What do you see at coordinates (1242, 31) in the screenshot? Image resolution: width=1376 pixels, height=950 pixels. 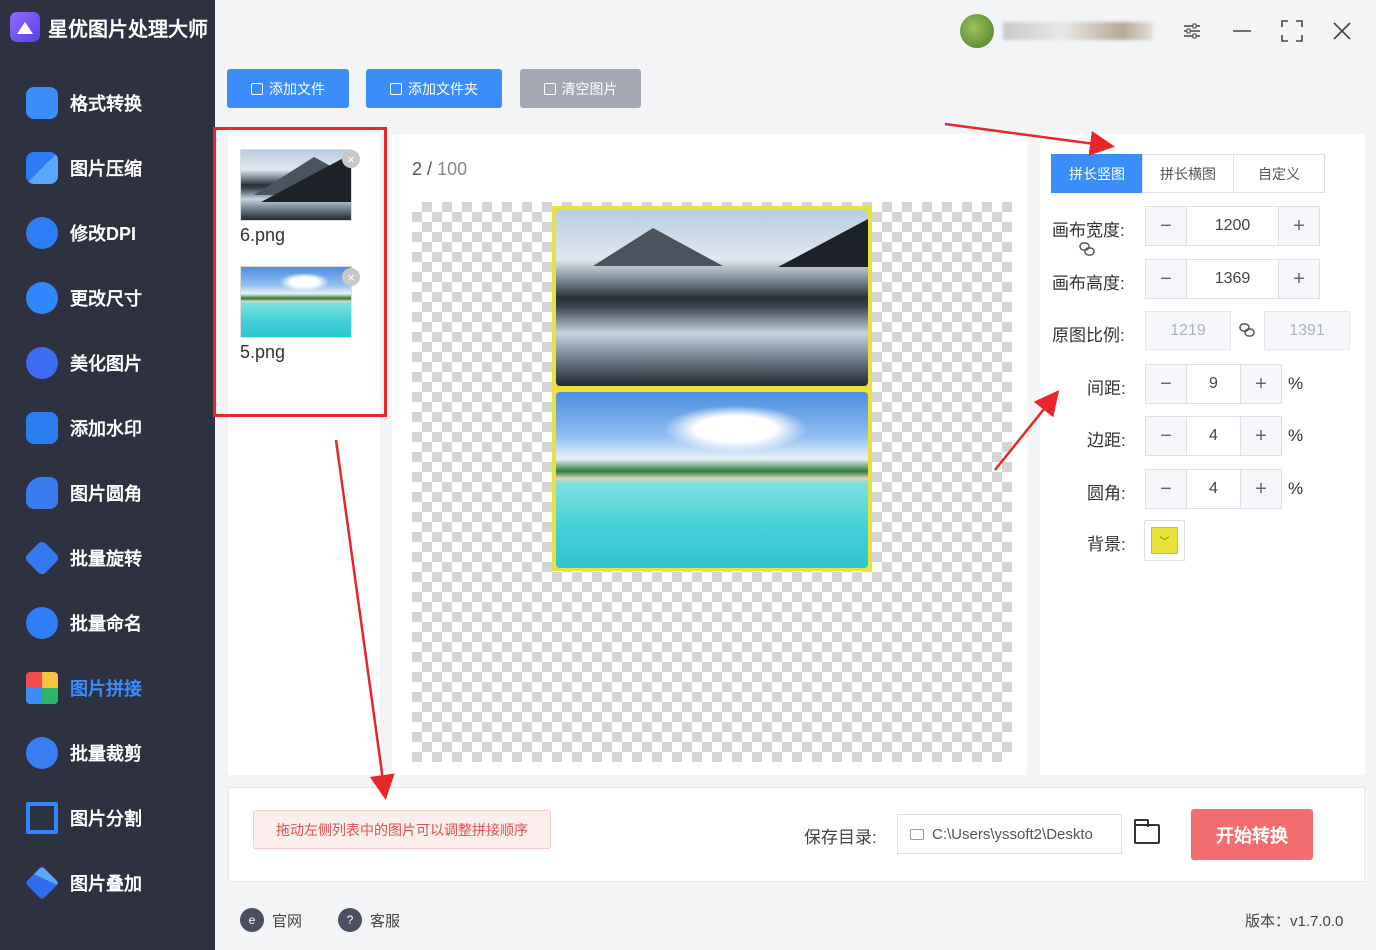 I see `minimize-icon` at bounding box center [1242, 31].